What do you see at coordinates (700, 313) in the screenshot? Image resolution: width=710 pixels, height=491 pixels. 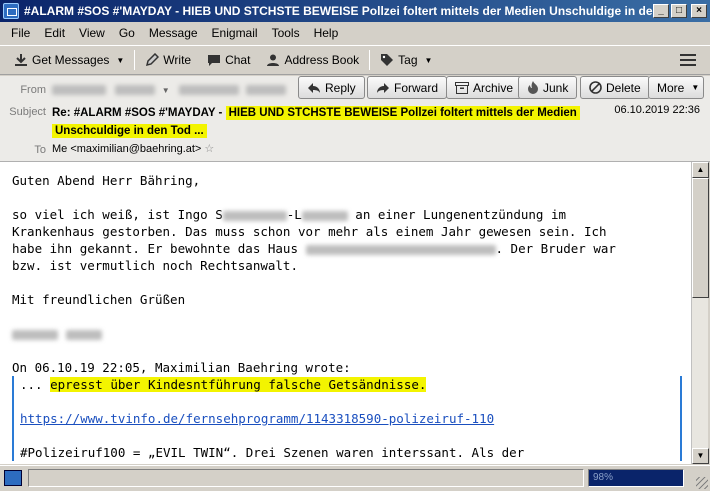 I see `vertical-scrollbar: ▲ ▼` at bounding box center [700, 313].